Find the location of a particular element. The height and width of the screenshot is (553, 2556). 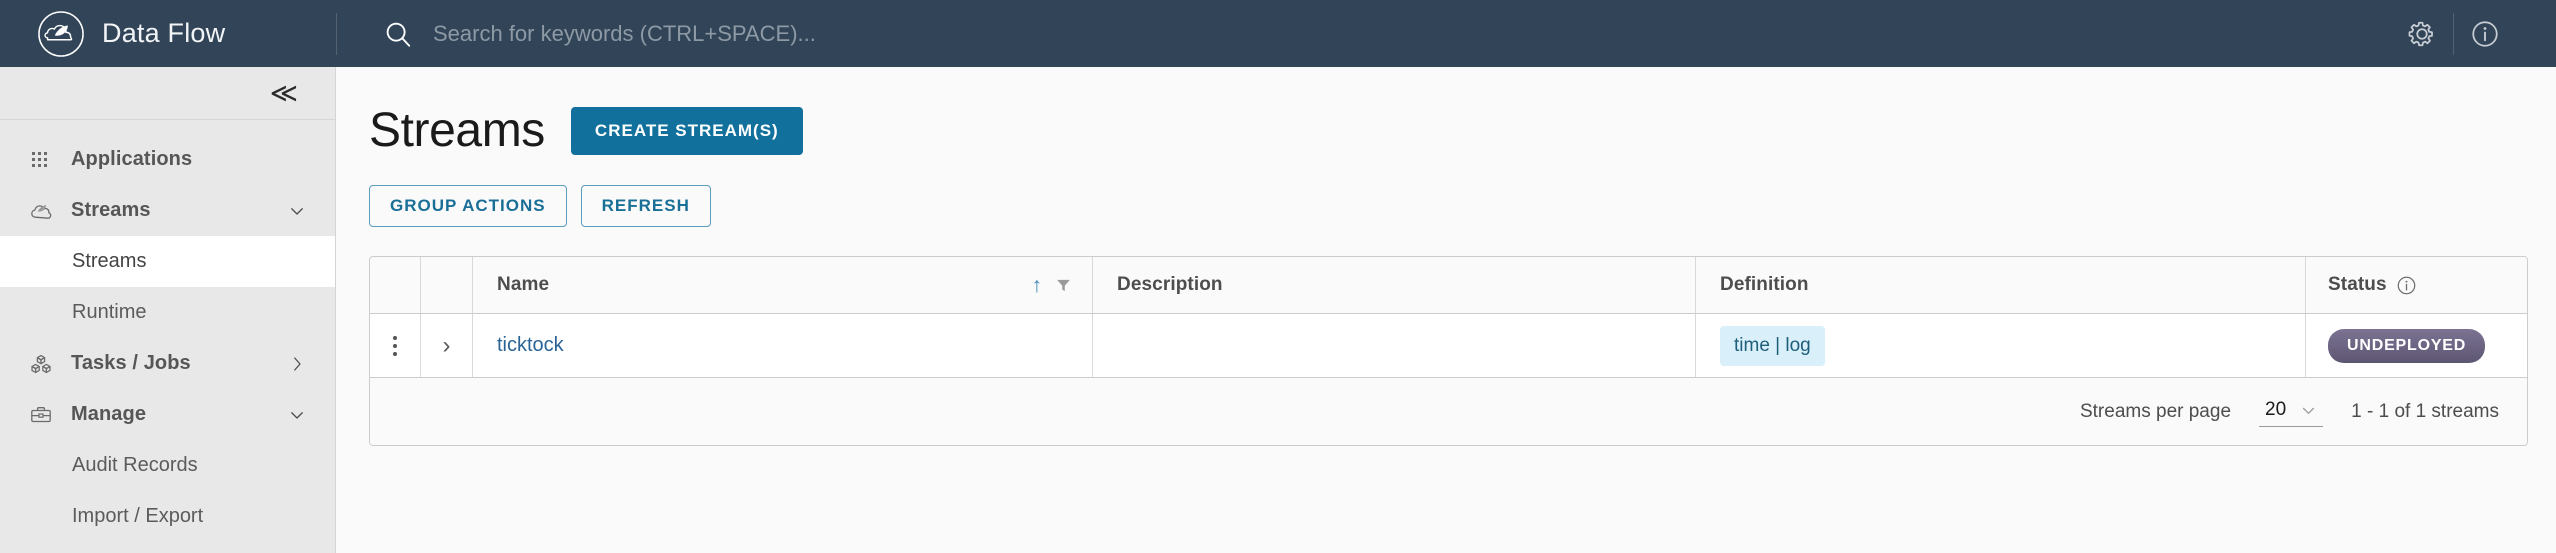

page-title: Streams is located at coordinates (457, 130).